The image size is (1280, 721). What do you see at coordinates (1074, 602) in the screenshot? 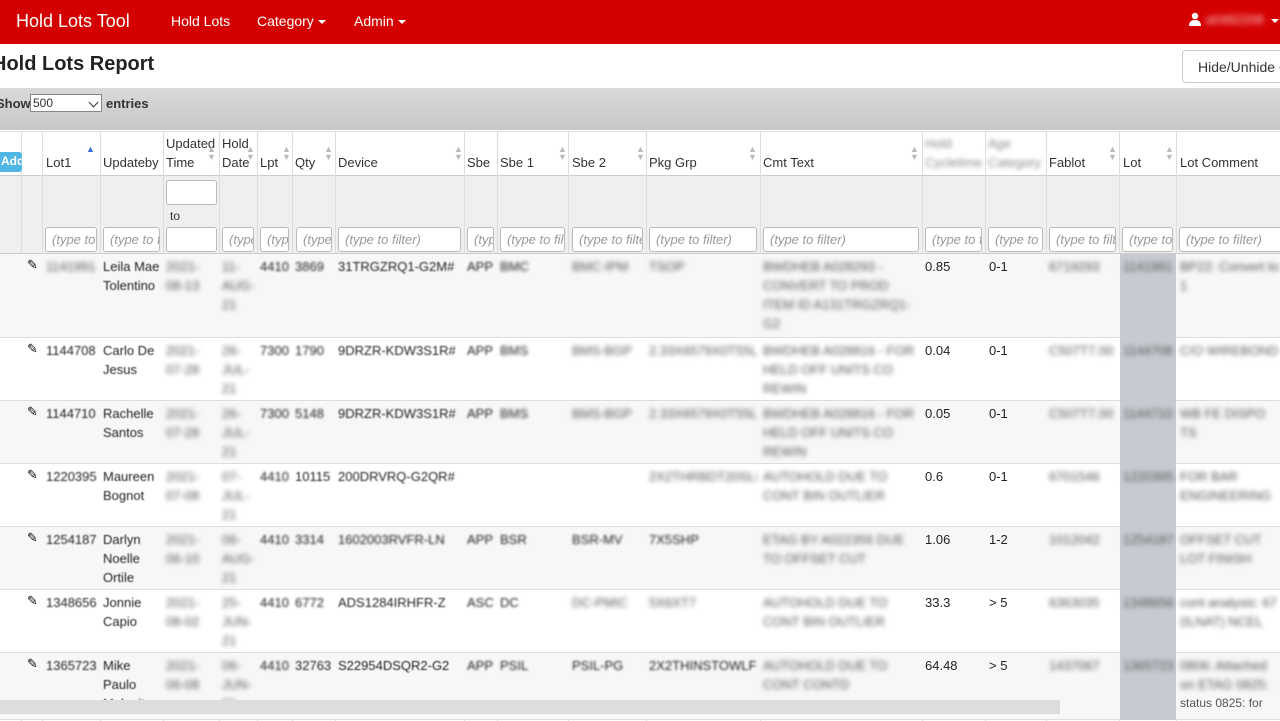
I see `cell-fablot: 6363035` at bounding box center [1074, 602].